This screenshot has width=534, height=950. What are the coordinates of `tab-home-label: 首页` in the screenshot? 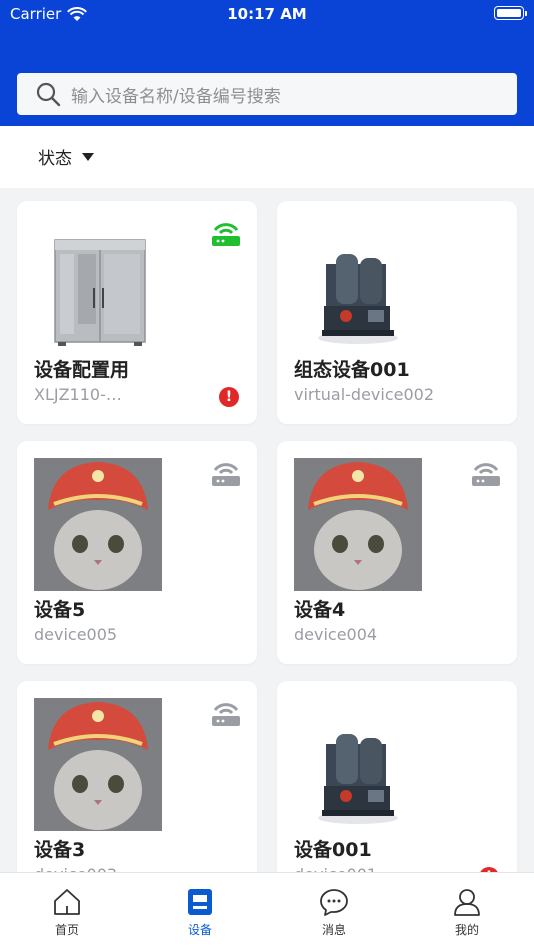 It's located at (66, 930).